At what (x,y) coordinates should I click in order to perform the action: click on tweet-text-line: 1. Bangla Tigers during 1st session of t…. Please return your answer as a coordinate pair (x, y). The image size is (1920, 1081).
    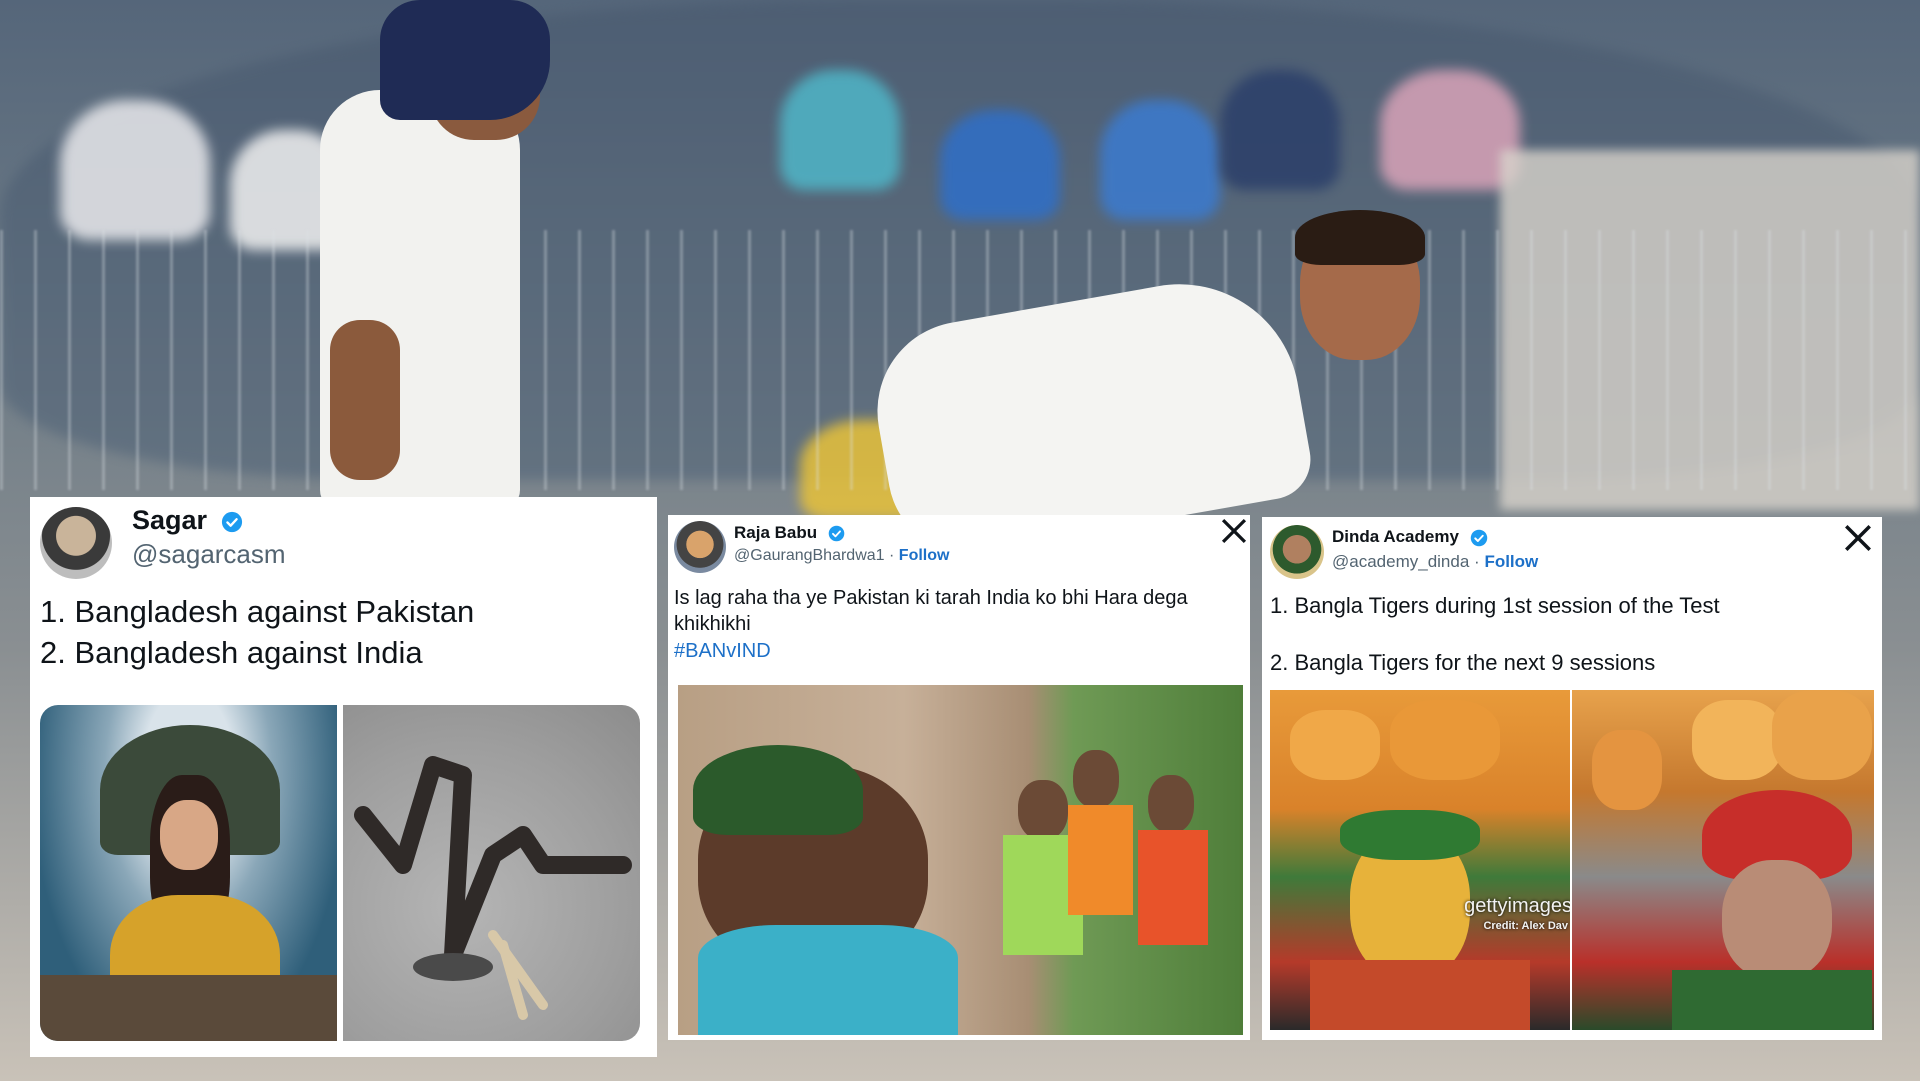
    Looking at the image, I should click on (1495, 605).